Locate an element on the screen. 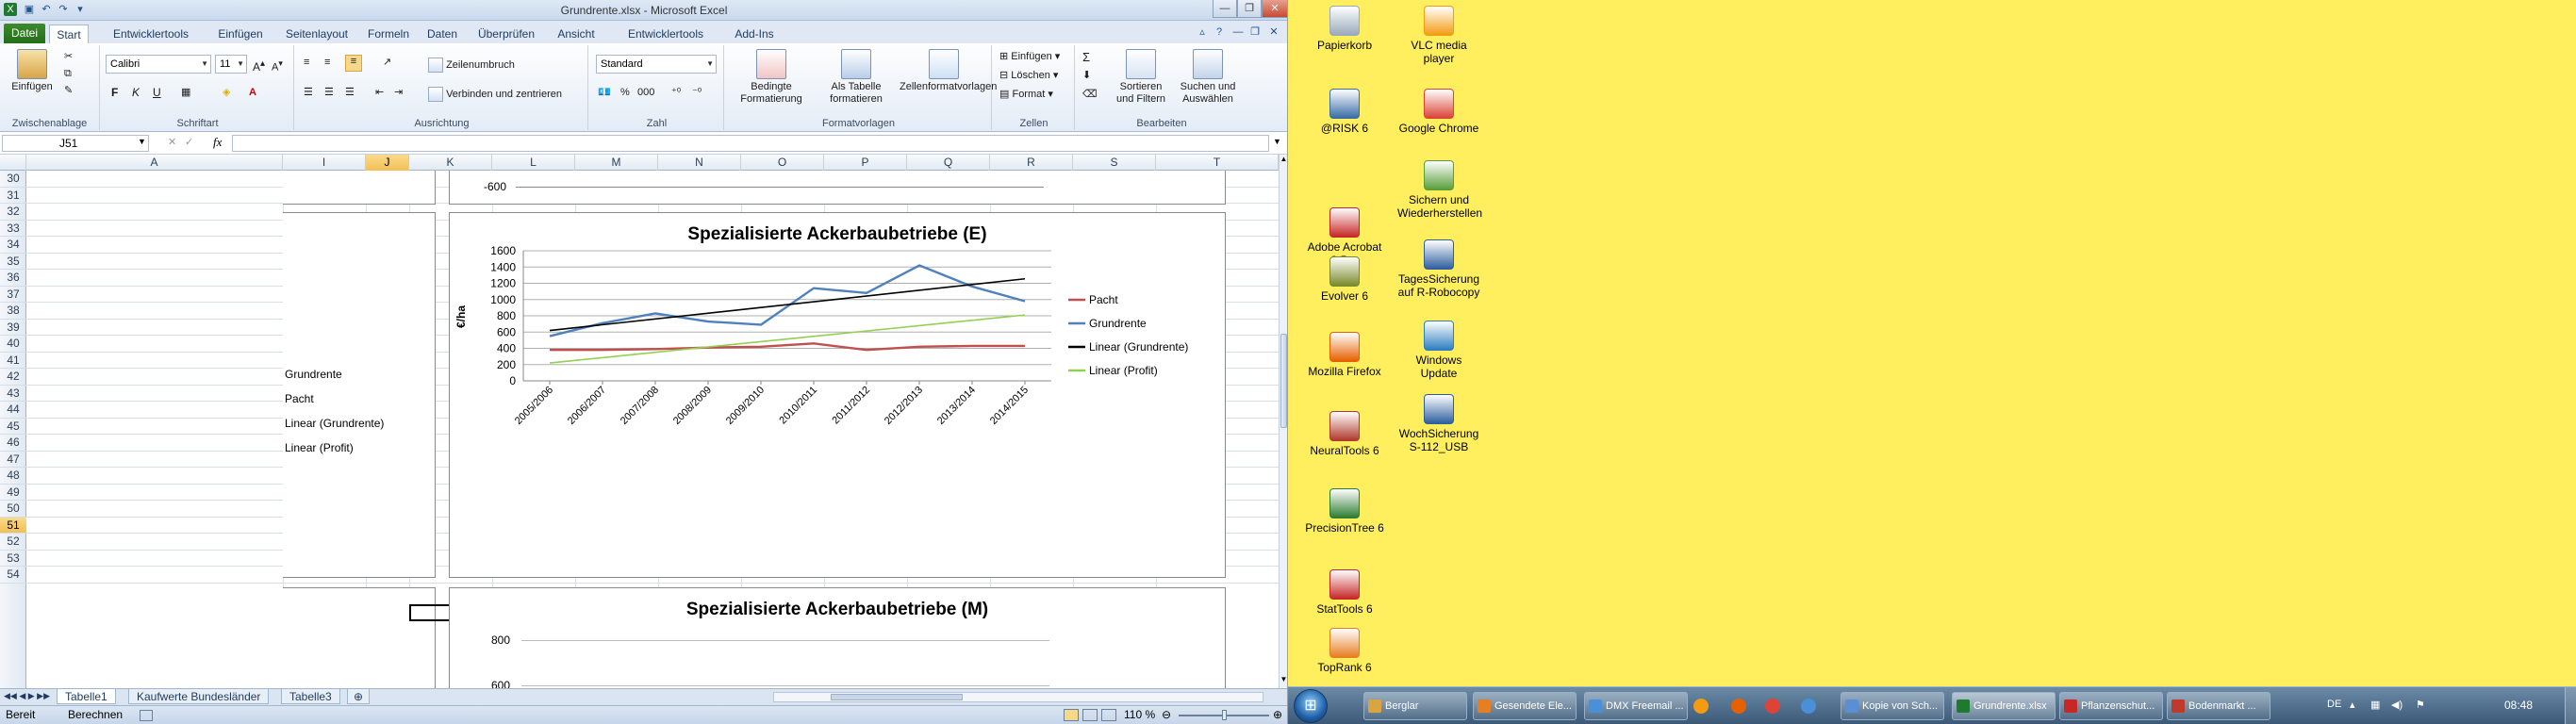 This screenshot has height=724, width=2576. number-format-combo: Standard ▼ is located at coordinates (656, 64).